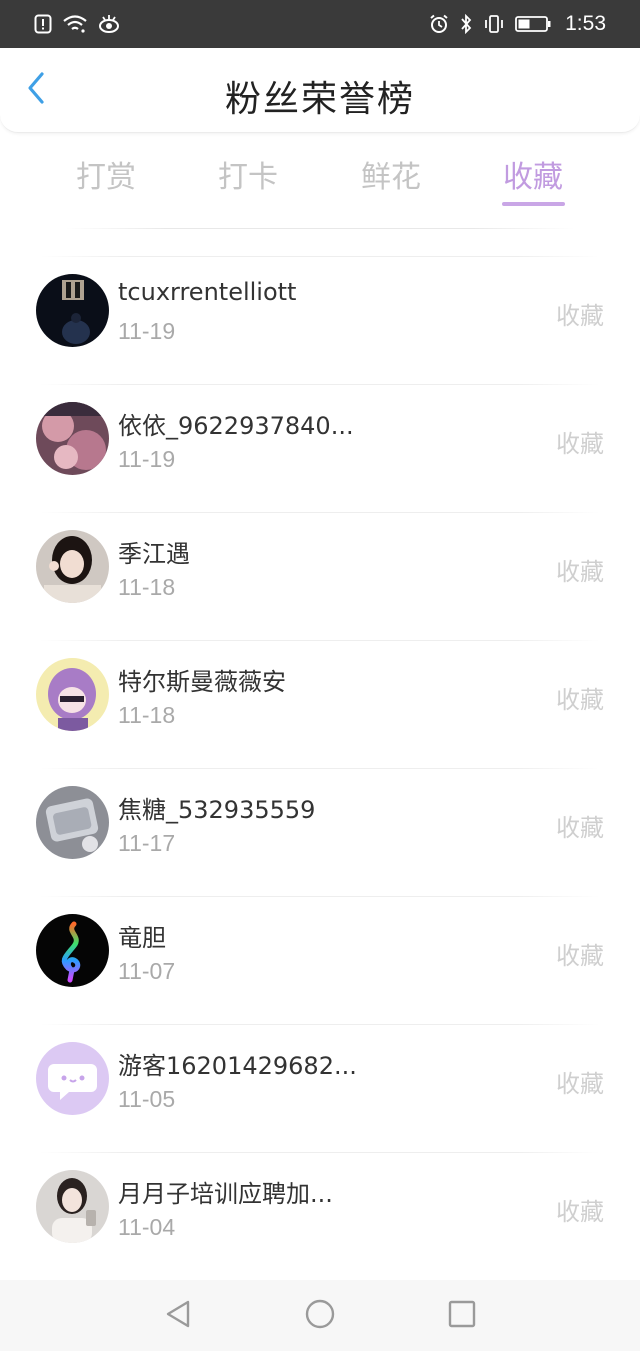  What do you see at coordinates (142, 938) in the screenshot?
I see `user-name: 竜胆` at bounding box center [142, 938].